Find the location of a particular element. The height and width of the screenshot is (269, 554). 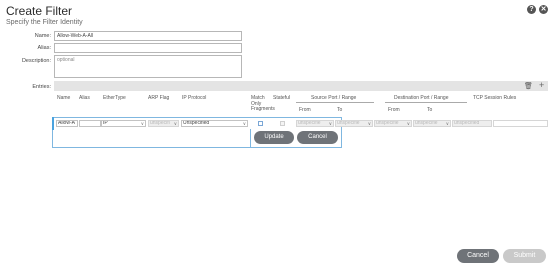

name-input: Allow-Web-A-All is located at coordinates (148, 36).